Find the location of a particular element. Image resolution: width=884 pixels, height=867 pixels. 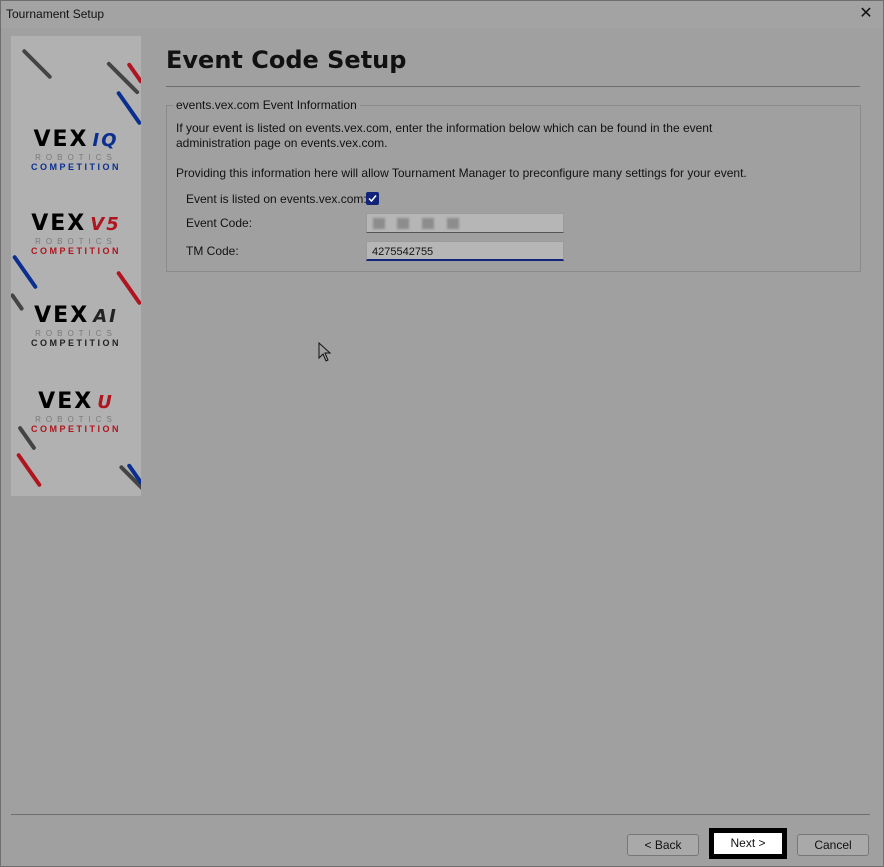

tm-code-field: 4275542755 is located at coordinates (465, 251).